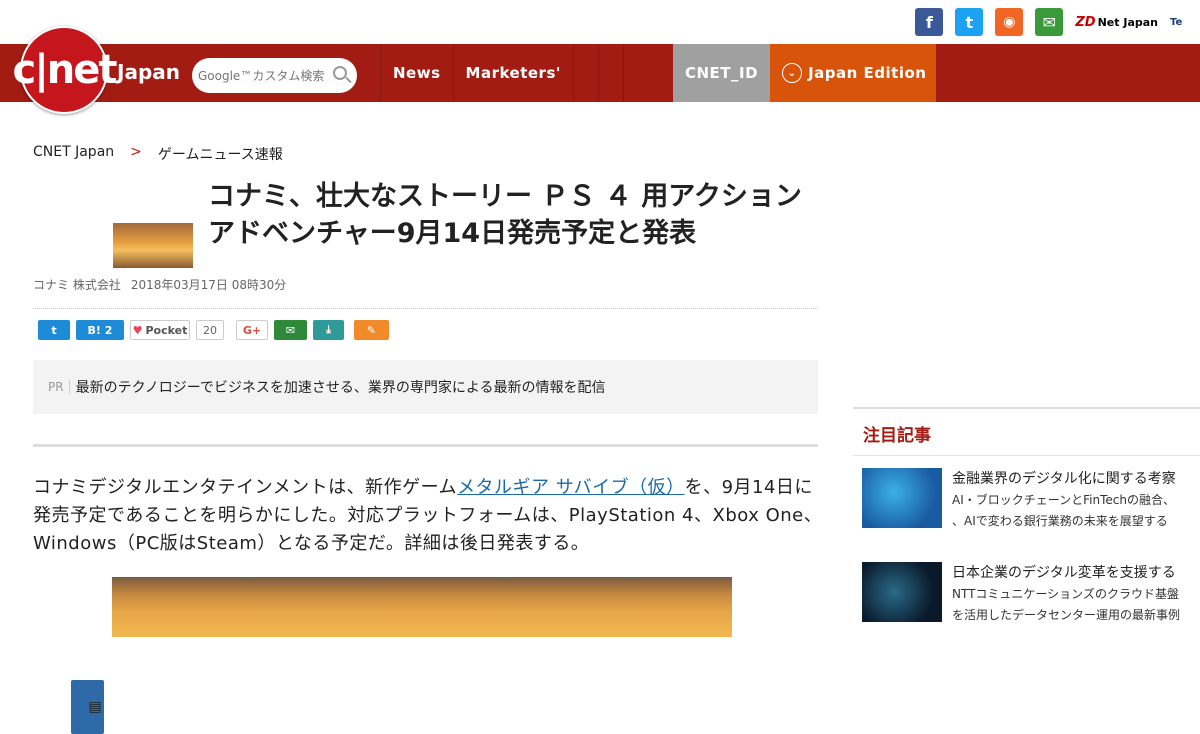  I want to click on search-box, so click(274, 75).